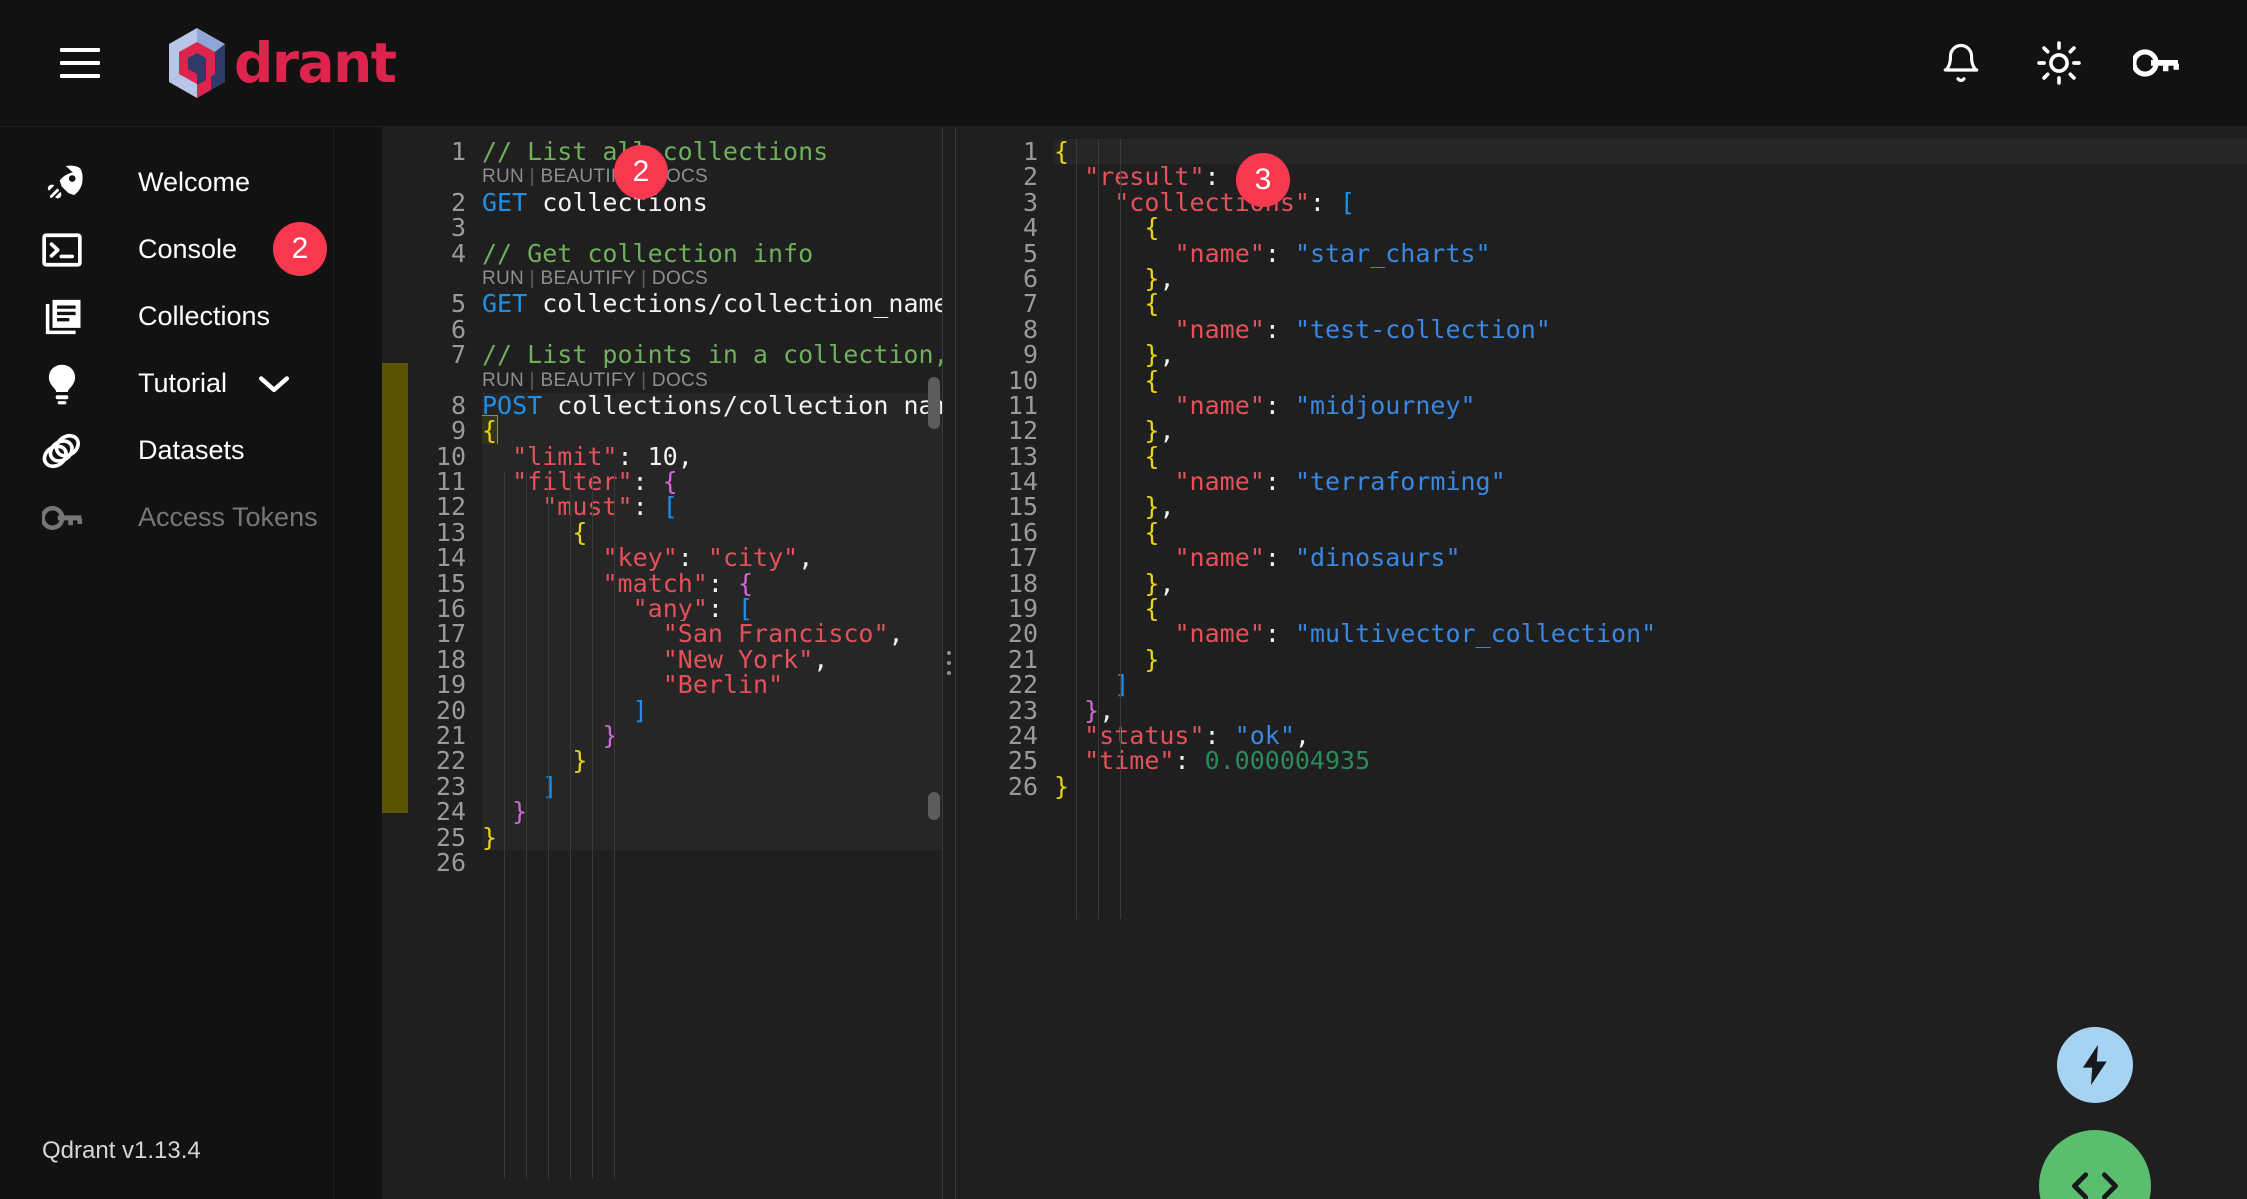 Image resolution: width=2247 pixels, height=1199 pixels. Describe the element at coordinates (1122, 685) in the screenshot. I see `response-line: ]` at that location.